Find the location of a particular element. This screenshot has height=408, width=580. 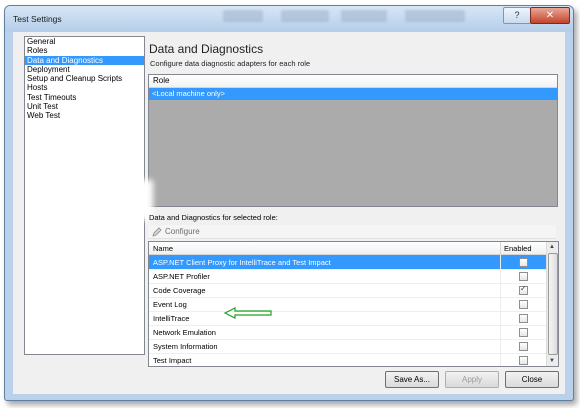

configure-button: Configure is located at coordinates (182, 231).